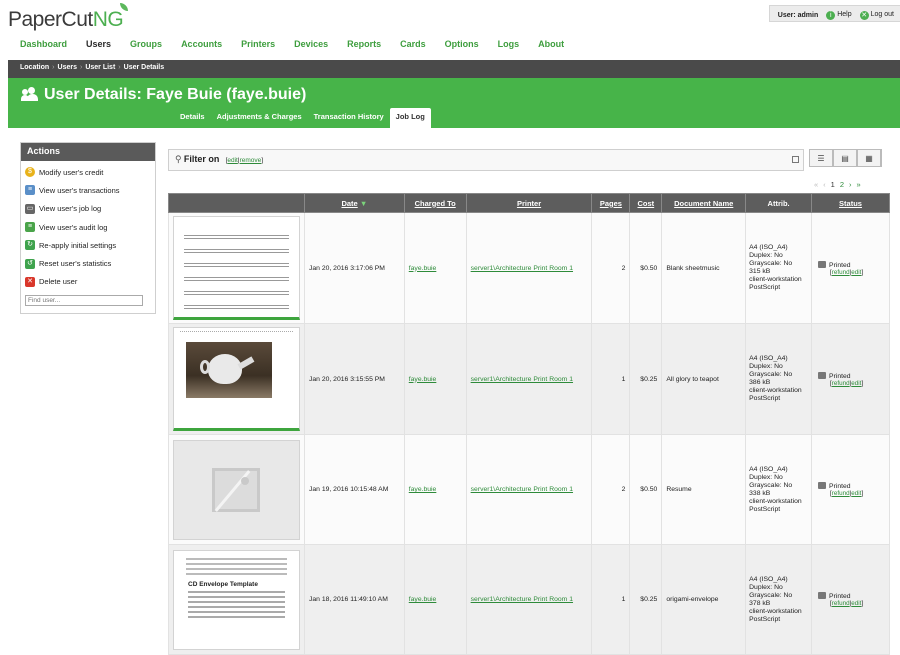  What do you see at coordinates (509, 44) in the screenshot?
I see `nav-logs: Logs` at bounding box center [509, 44].